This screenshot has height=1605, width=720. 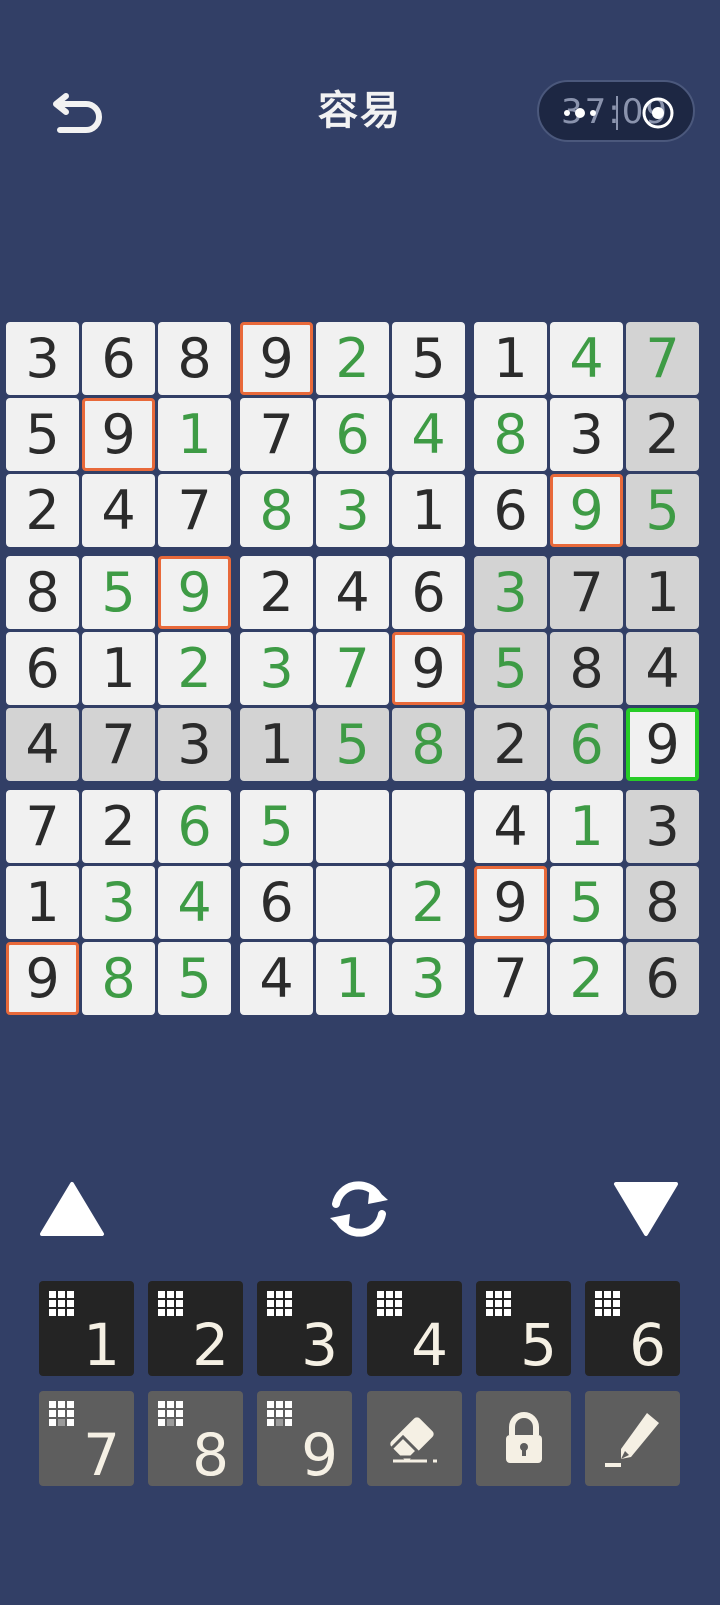 What do you see at coordinates (304, 1328) in the screenshot?
I see `number-key-3: 3` at bounding box center [304, 1328].